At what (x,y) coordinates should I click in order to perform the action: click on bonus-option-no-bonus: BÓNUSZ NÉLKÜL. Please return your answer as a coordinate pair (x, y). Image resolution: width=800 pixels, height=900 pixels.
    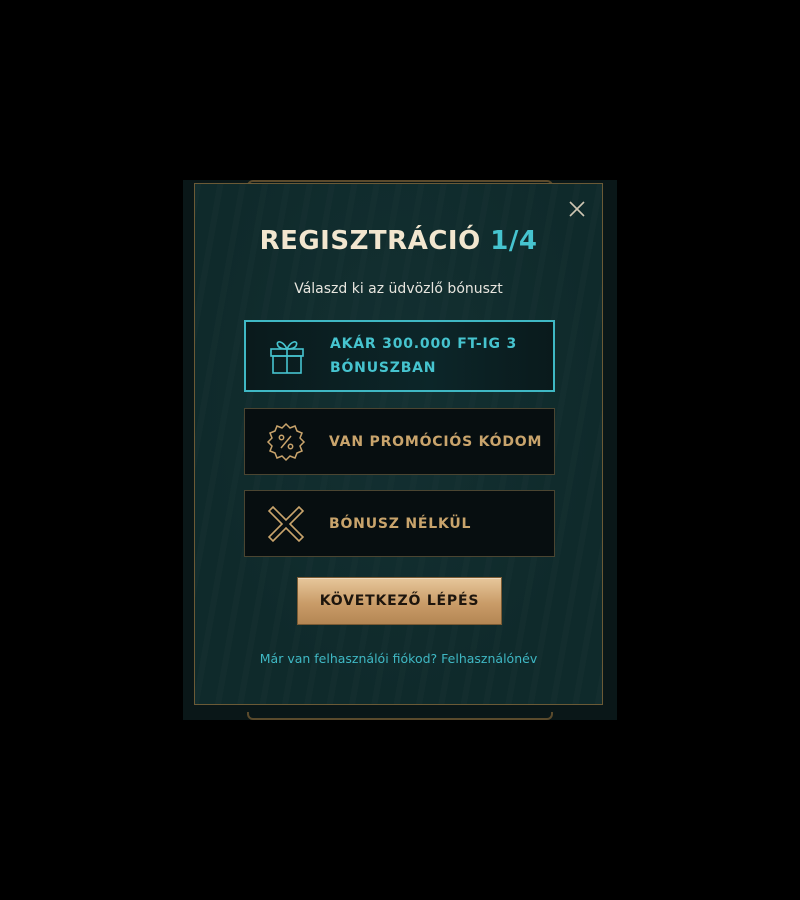
    Looking at the image, I should click on (399, 523).